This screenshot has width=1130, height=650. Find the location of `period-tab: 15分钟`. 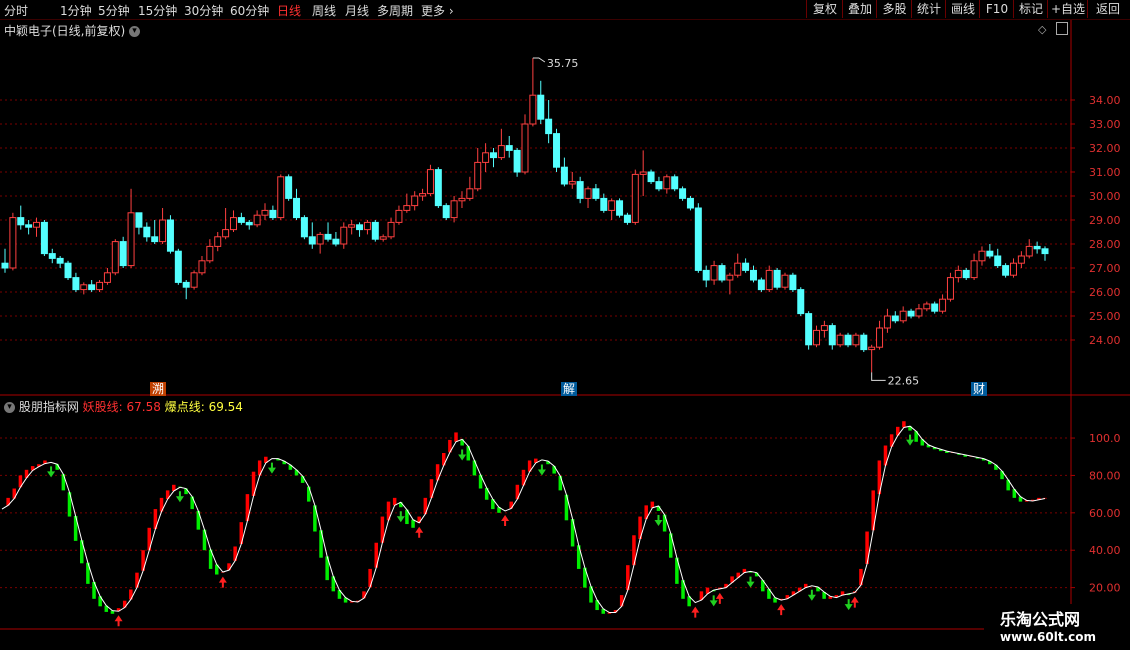

period-tab: 15分钟 is located at coordinates (157, 10).